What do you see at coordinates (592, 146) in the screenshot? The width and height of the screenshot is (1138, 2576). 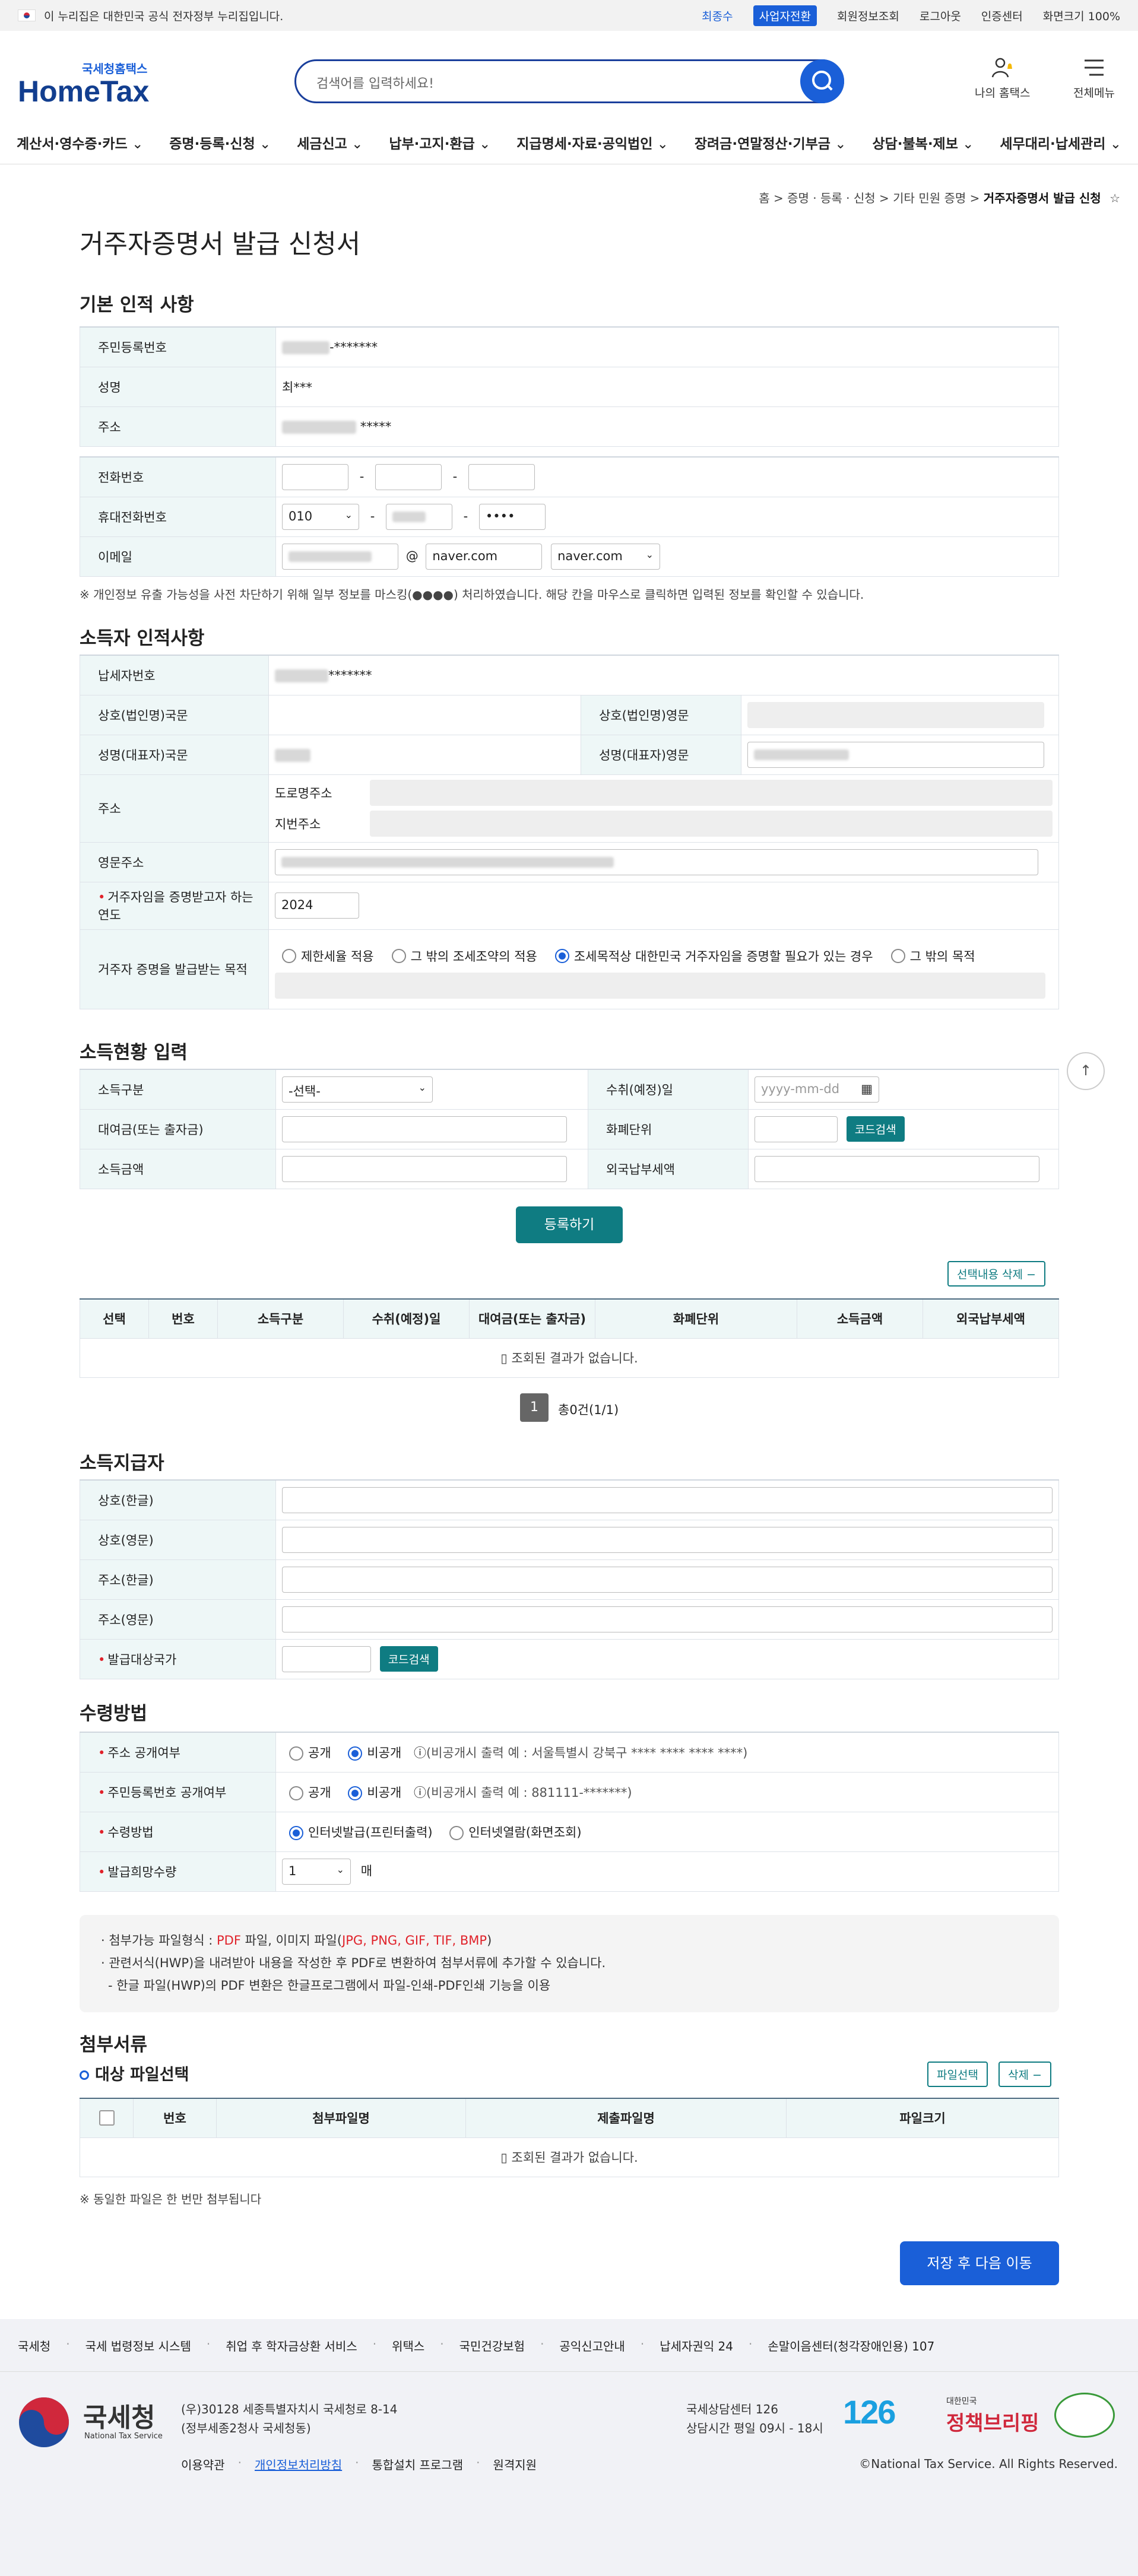 I see `nav-item-statement: 지급명세·자료·공익법인` at bounding box center [592, 146].